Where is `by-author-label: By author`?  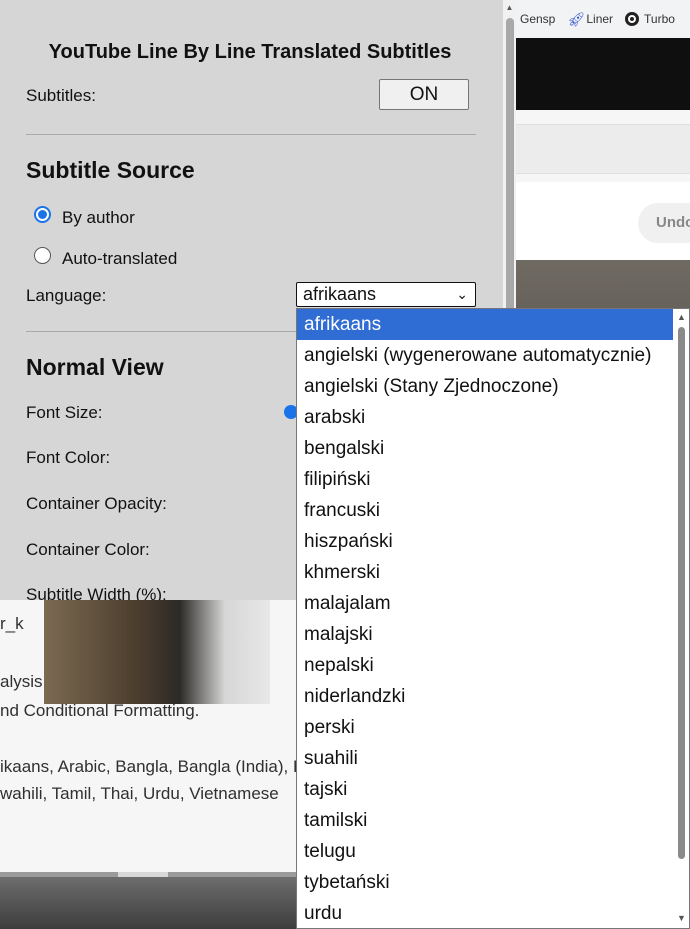 by-author-label: By author is located at coordinates (98, 218).